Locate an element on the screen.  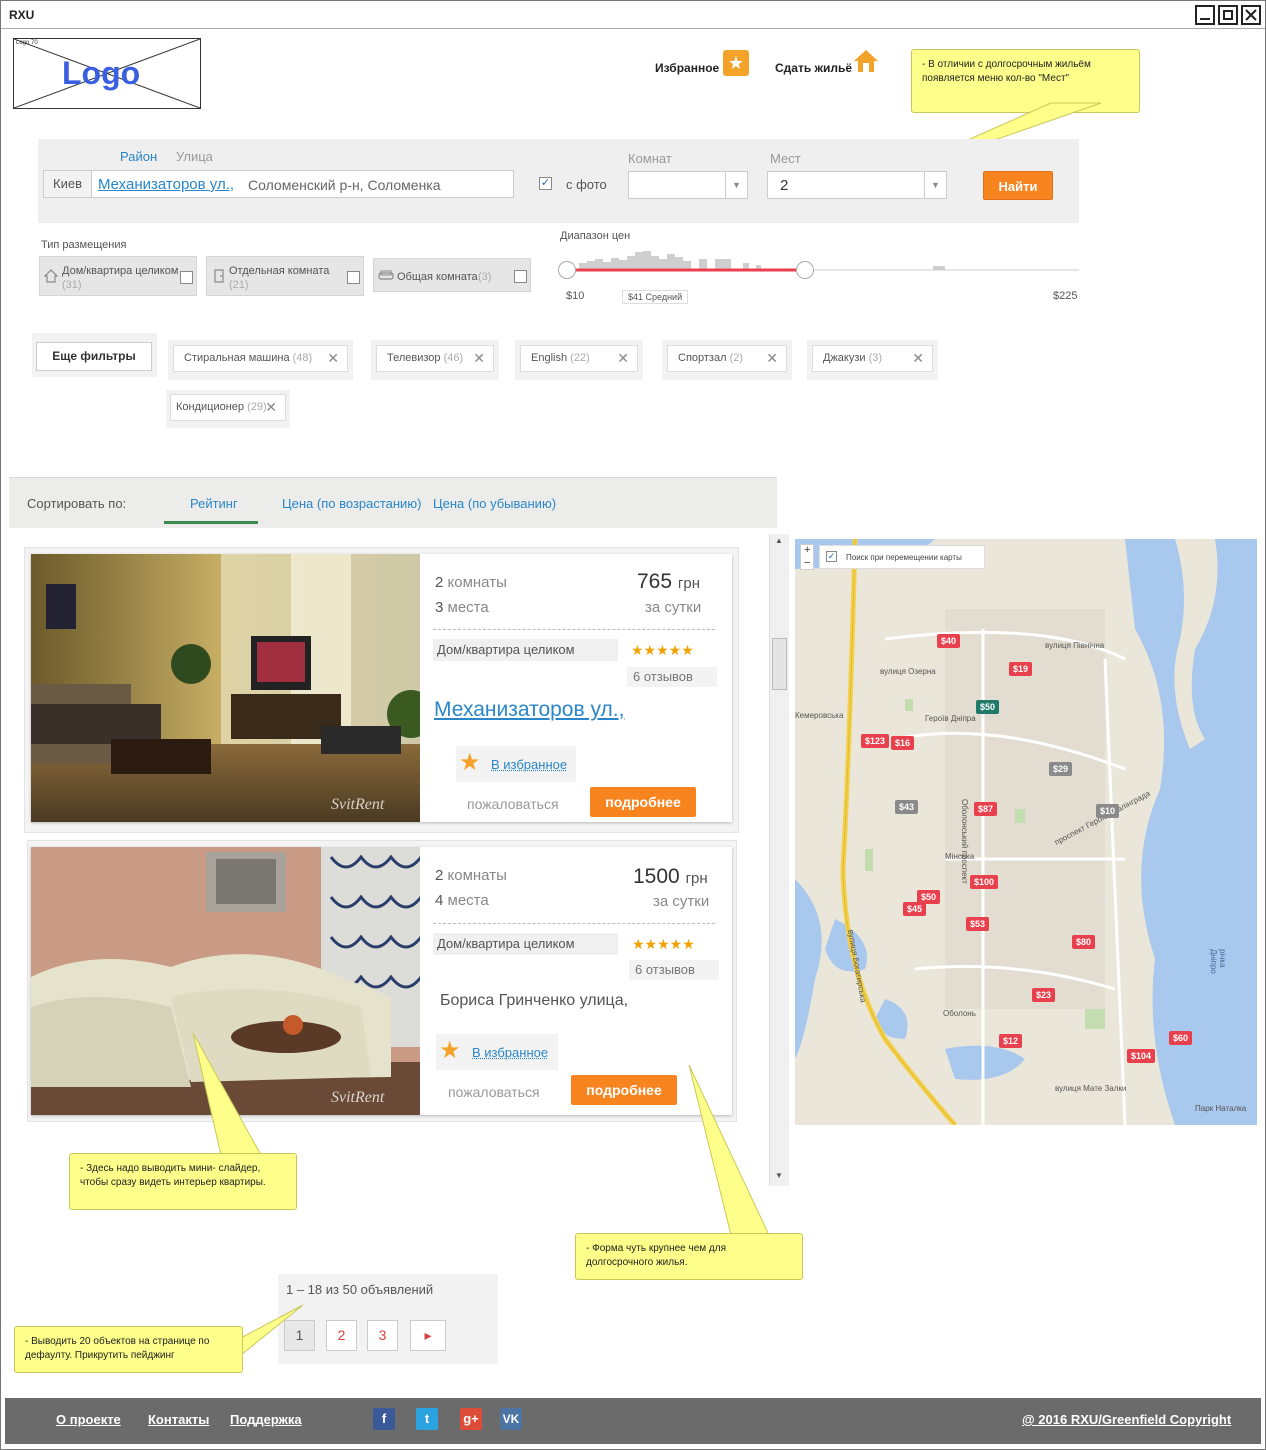
map-price-marker: $87 is located at coordinates (986, 808).